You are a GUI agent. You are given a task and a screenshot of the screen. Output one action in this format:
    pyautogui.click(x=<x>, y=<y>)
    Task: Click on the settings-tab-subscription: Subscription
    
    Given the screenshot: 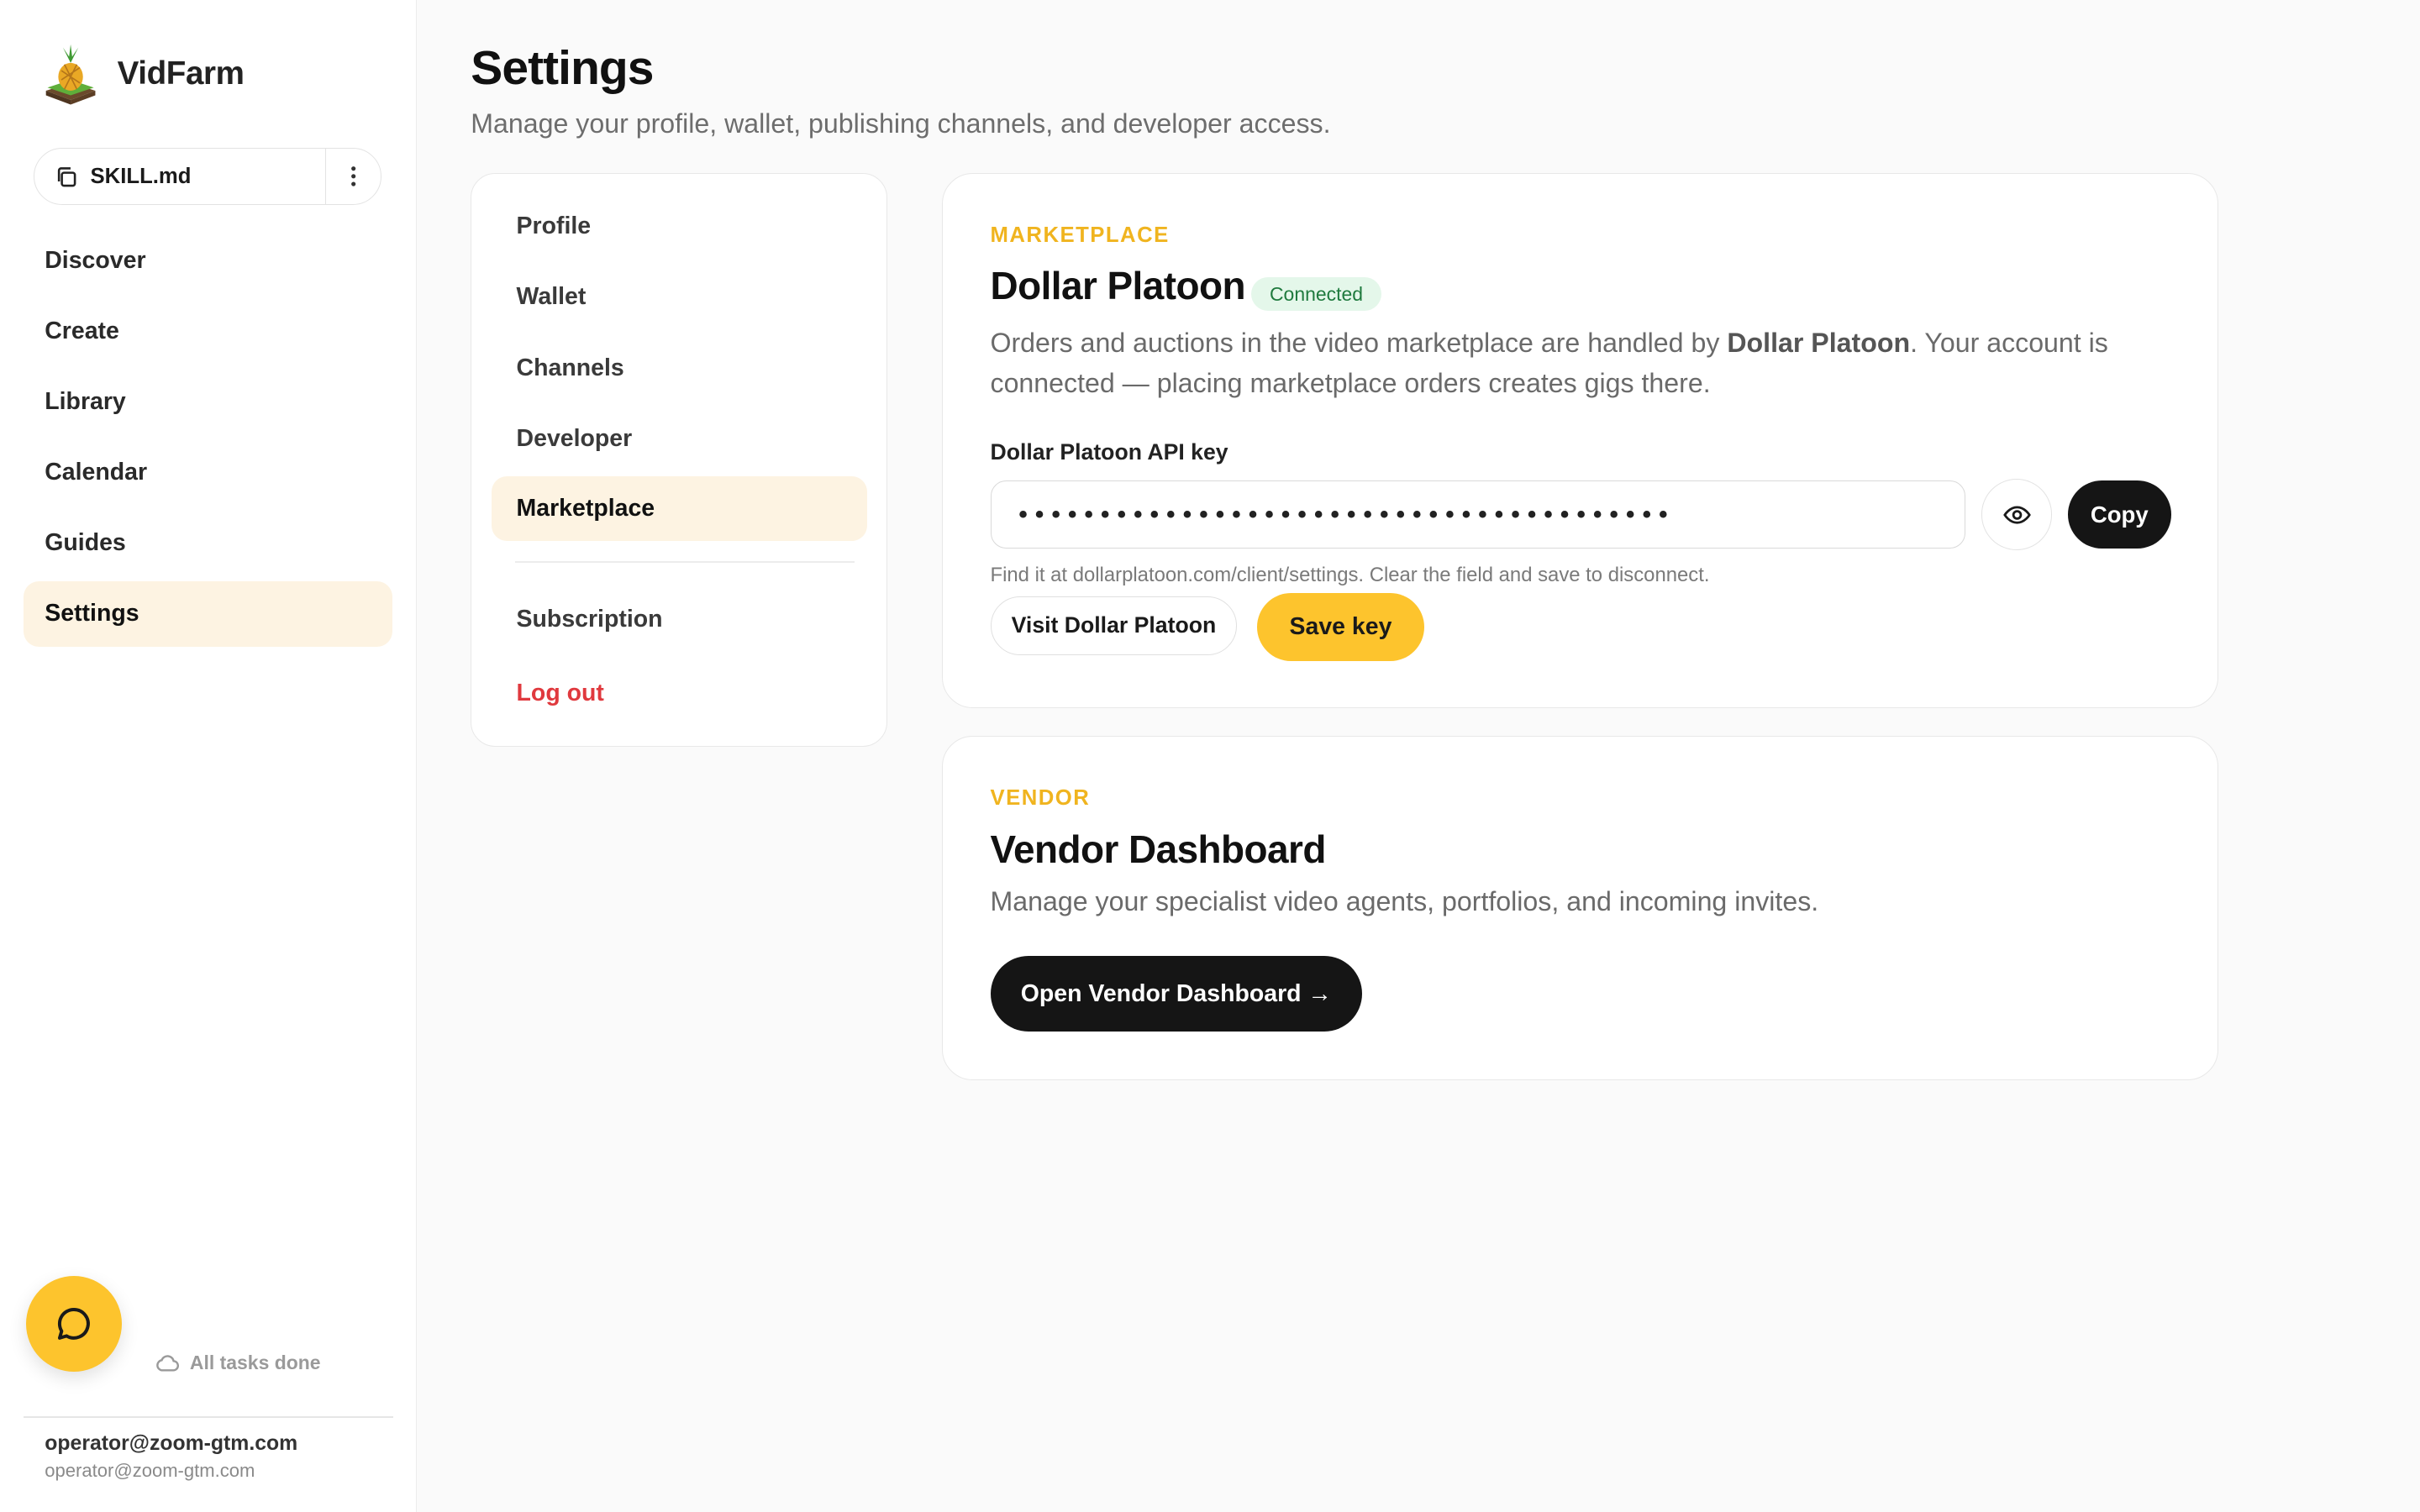 What is the action you would take?
    pyautogui.click(x=679, y=619)
    